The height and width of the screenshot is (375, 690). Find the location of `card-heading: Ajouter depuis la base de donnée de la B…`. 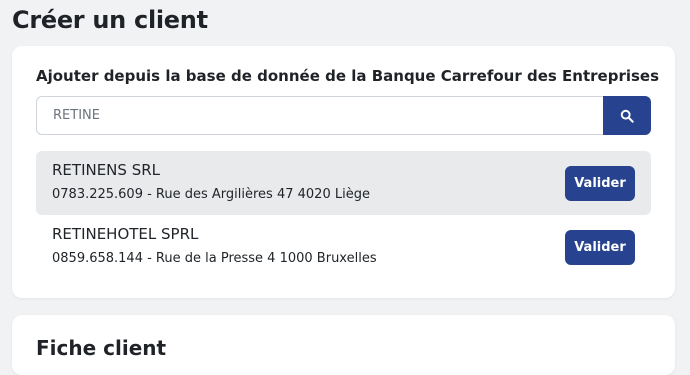

card-heading: Ajouter depuis la base de donnée de la B… is located at coordinates (348, 76).